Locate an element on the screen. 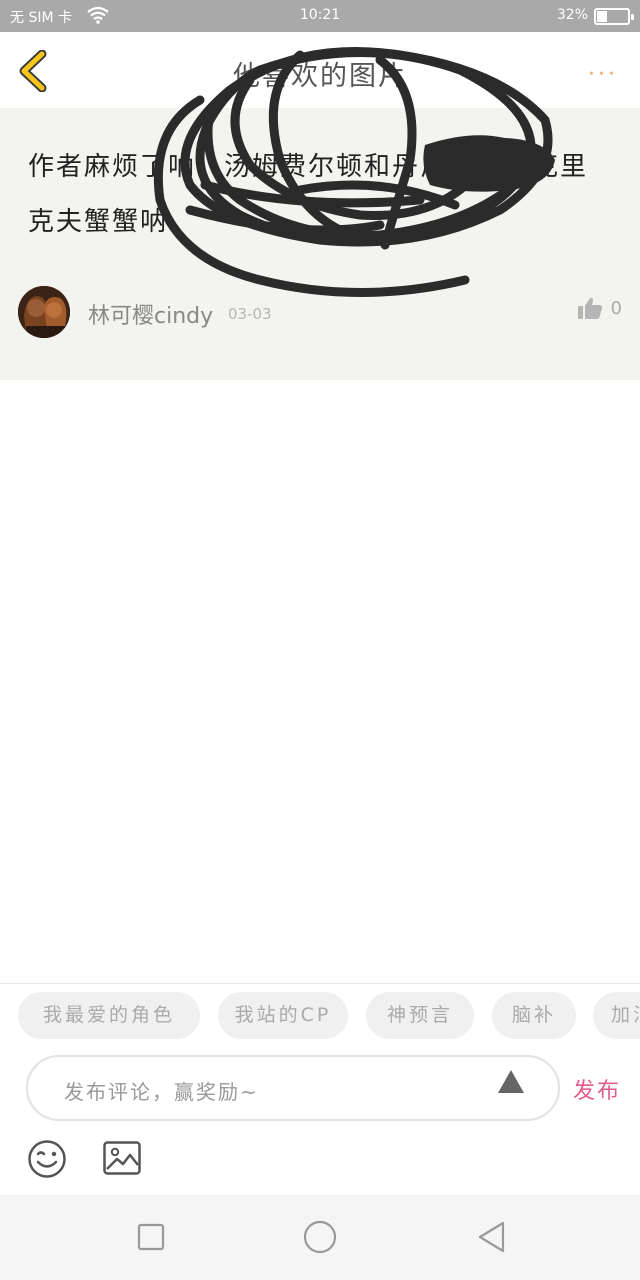 The height and width of the screenshot is (1280, 640). nav-back-icon is located at coordinates (491, 1237).